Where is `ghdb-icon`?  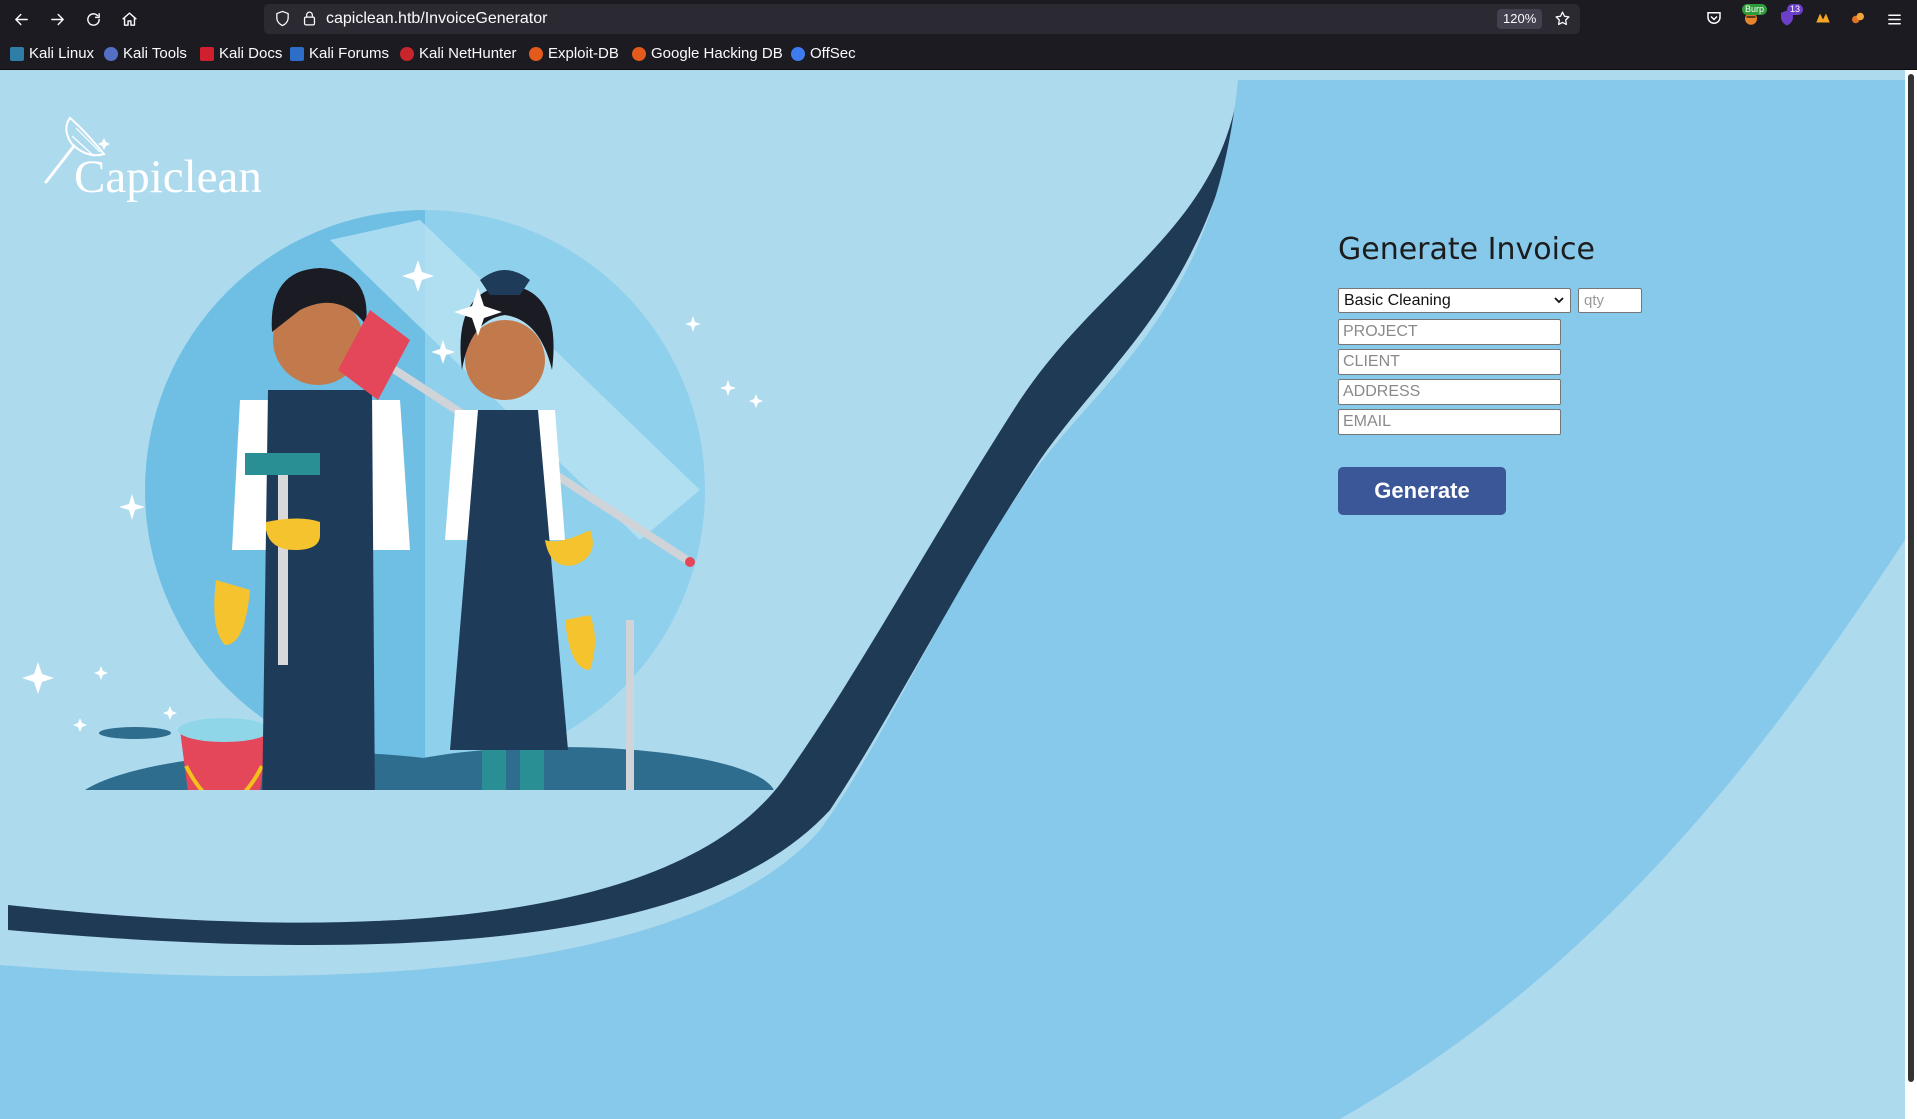
ghdb-icon is located at coordinates (639, 53).